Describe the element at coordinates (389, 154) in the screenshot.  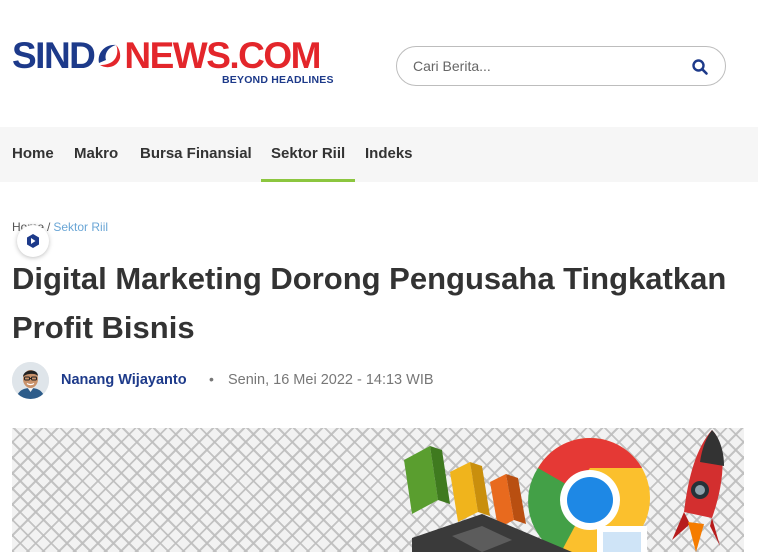
I see `nav-item-indeks: Indeks` at that location.